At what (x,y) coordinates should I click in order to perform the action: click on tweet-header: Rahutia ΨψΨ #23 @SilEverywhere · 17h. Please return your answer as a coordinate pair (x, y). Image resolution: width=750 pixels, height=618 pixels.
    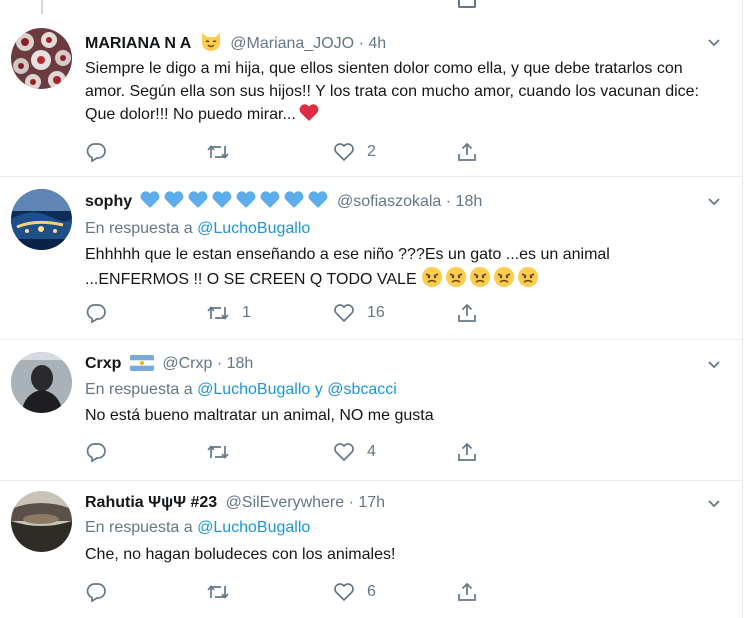
    Looking at the image, I should click on (235, 503).